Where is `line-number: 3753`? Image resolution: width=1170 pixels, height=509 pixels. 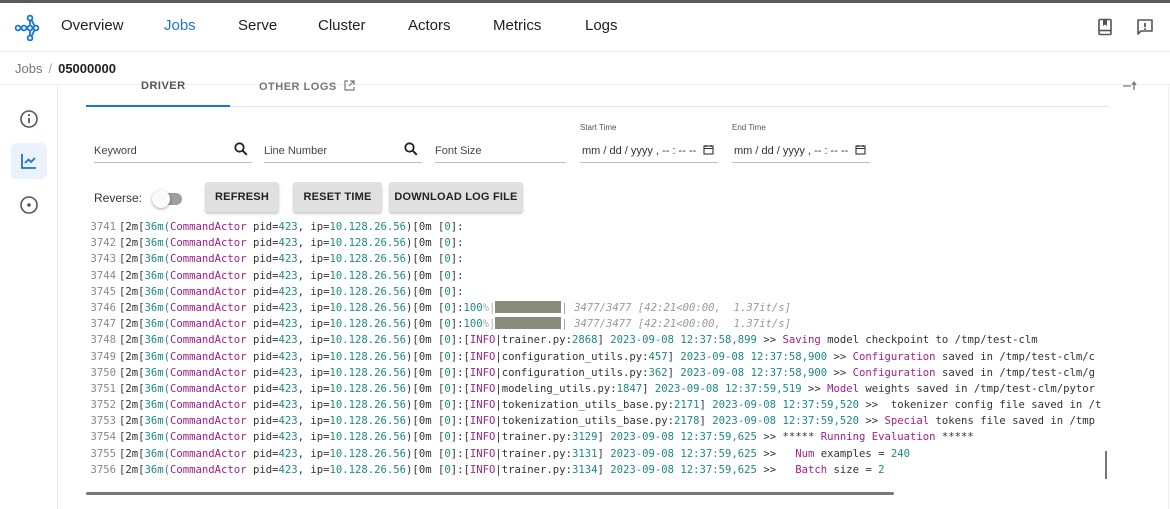
line-number: 3753 is located at coordinates (103, 421).